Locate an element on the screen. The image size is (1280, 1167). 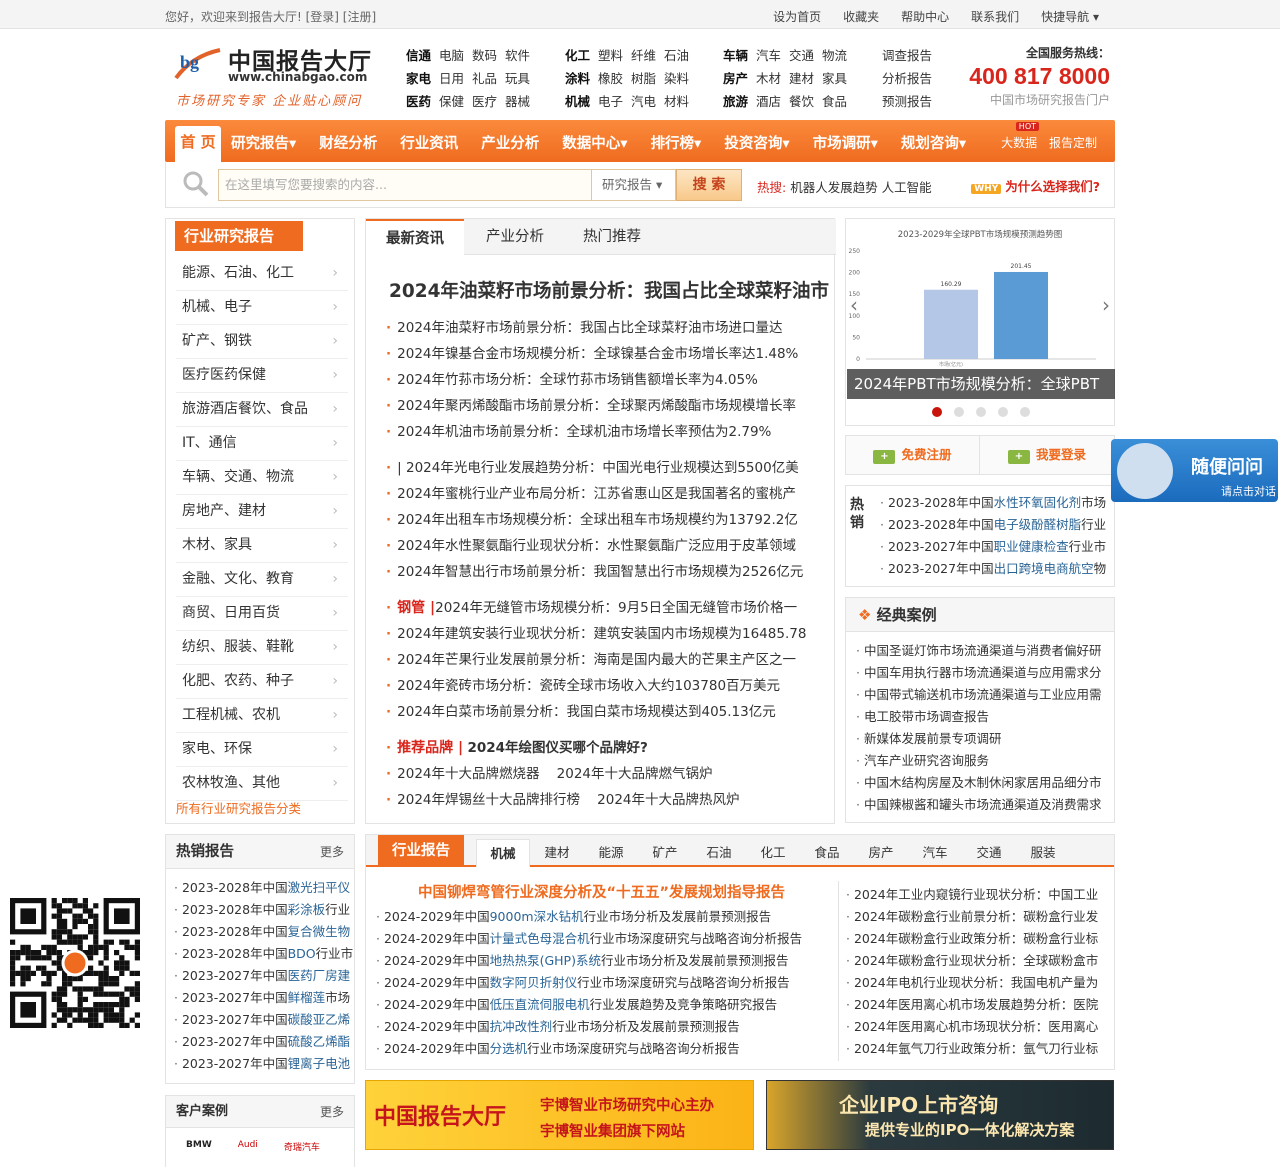
industry-tab: 石油 is located at coordinates (719, 853).